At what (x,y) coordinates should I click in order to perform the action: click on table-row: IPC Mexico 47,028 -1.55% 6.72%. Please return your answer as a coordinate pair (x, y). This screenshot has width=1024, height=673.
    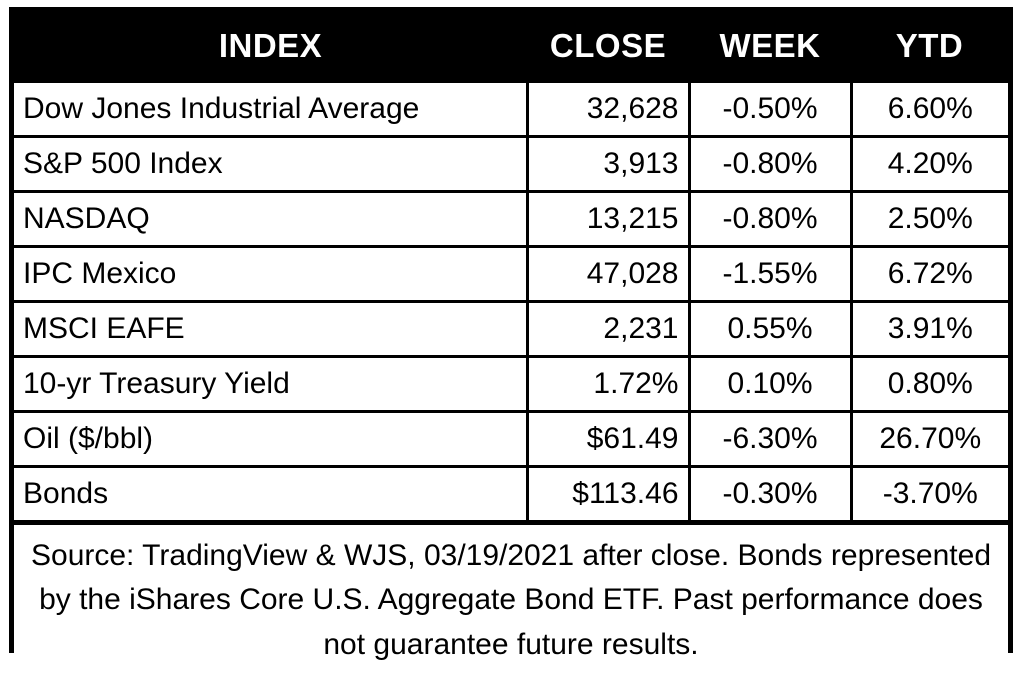
    Looking at the image, I should click on (511, 274).